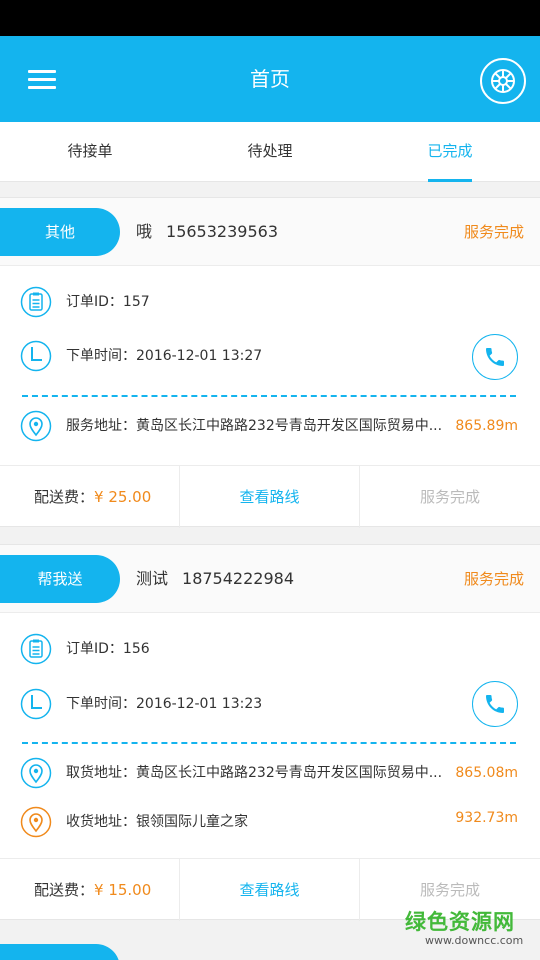  I want to click on pickup-address-row: 取货地址：黄岛区长江中路路232号青岛开发区国际贸易中... 865.08m, so click(270, 773).